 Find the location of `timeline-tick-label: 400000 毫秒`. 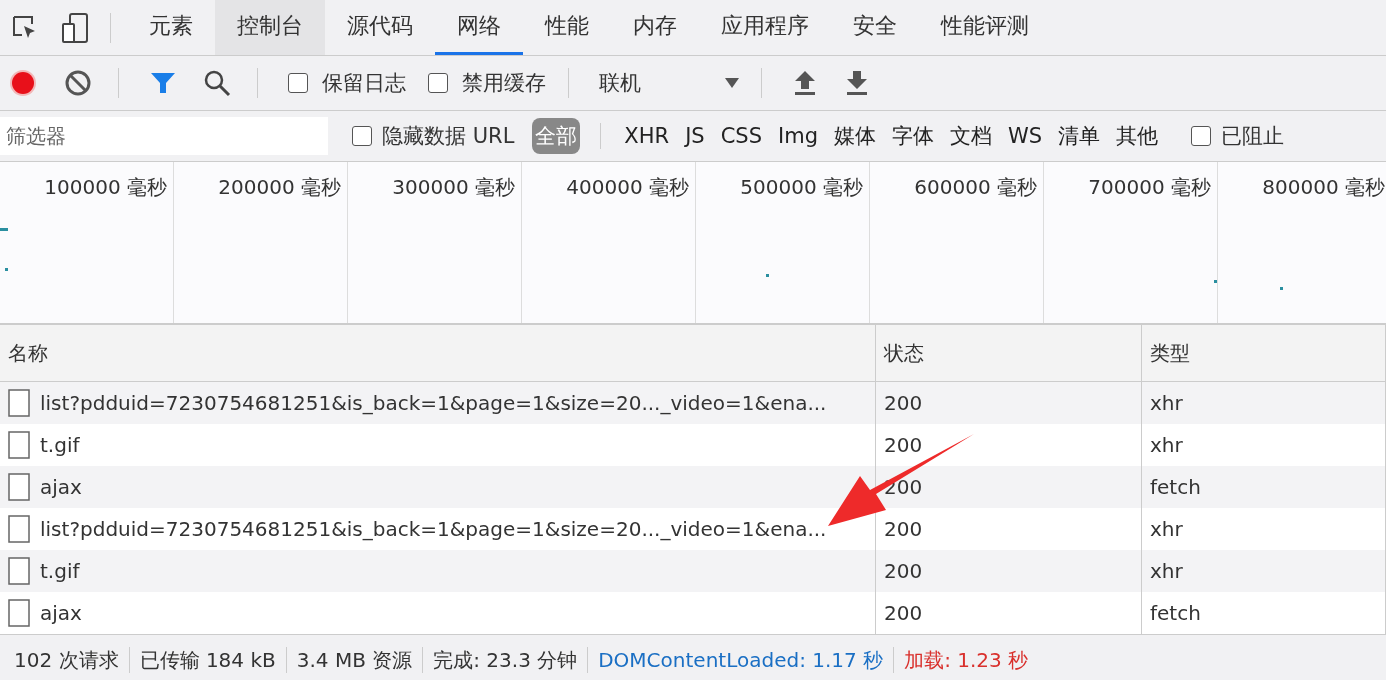

timeline-tick-label: 400000 毫秒 is located at coordinates (627, 187).